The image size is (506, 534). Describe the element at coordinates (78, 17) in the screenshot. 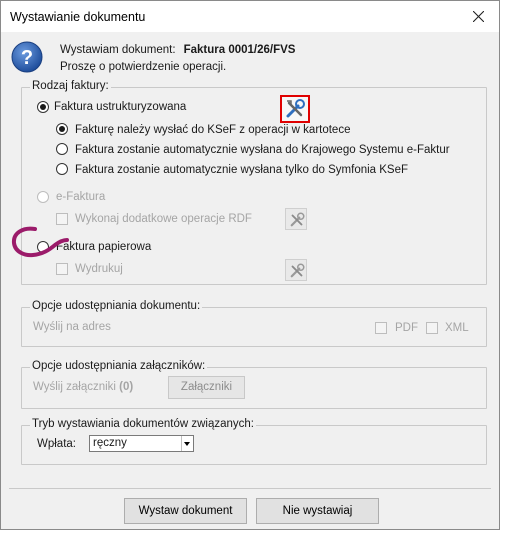

I see `window-title: Wystawianie dokumentu` at that location.